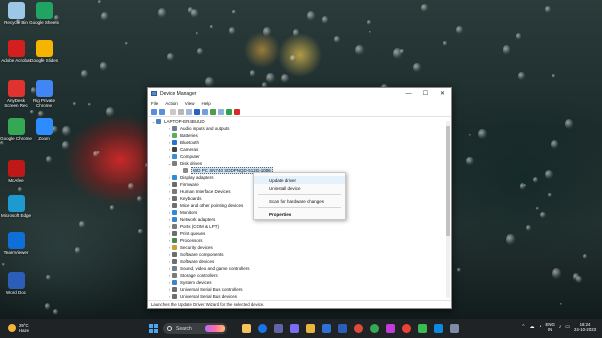 The width and height of the screenshot is (602, 338). I want to click on minimize-button: —, so click(408, 93).